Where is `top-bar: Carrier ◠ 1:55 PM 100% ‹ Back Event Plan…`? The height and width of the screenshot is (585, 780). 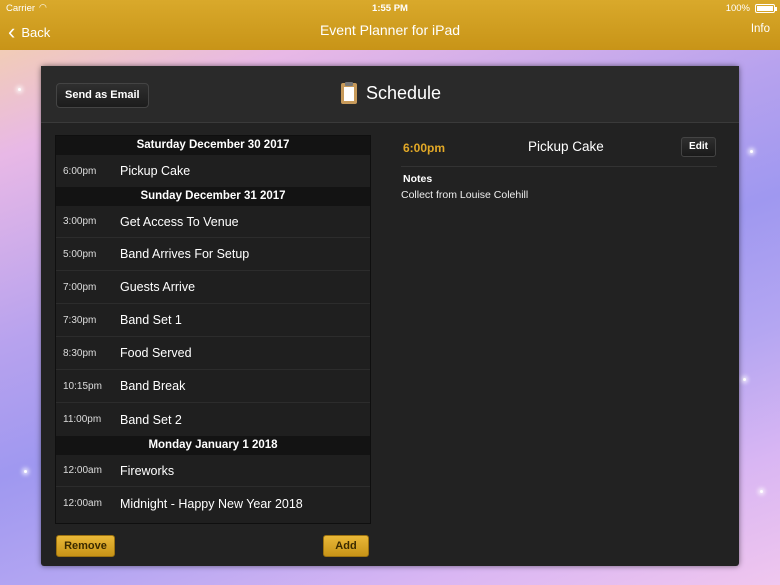
top-bar: Carrier ◠ 1:55 PM 100% ‹ Back Event Plan… is located at coordinates (390, 25).